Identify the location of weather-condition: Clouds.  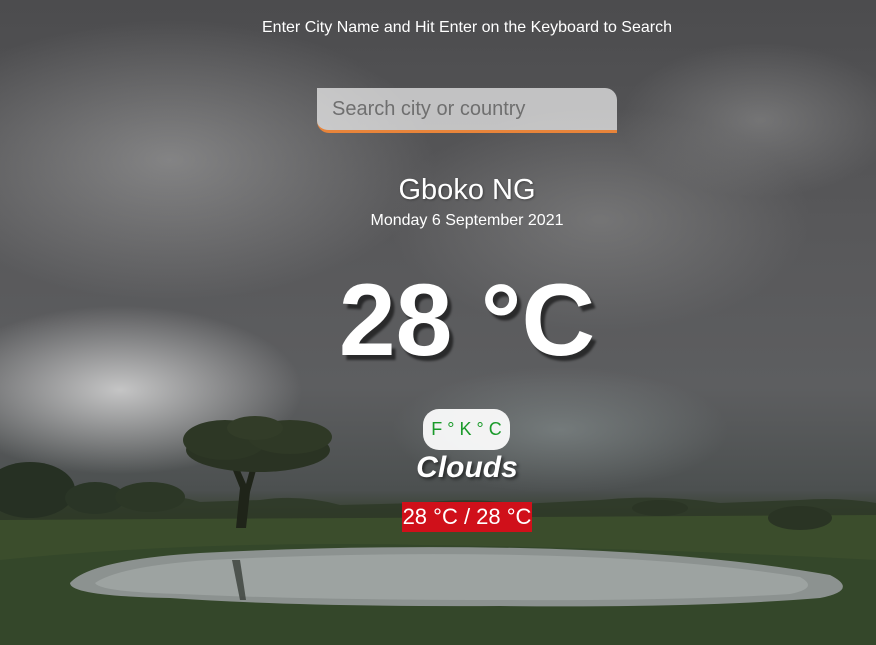
(467, 467).